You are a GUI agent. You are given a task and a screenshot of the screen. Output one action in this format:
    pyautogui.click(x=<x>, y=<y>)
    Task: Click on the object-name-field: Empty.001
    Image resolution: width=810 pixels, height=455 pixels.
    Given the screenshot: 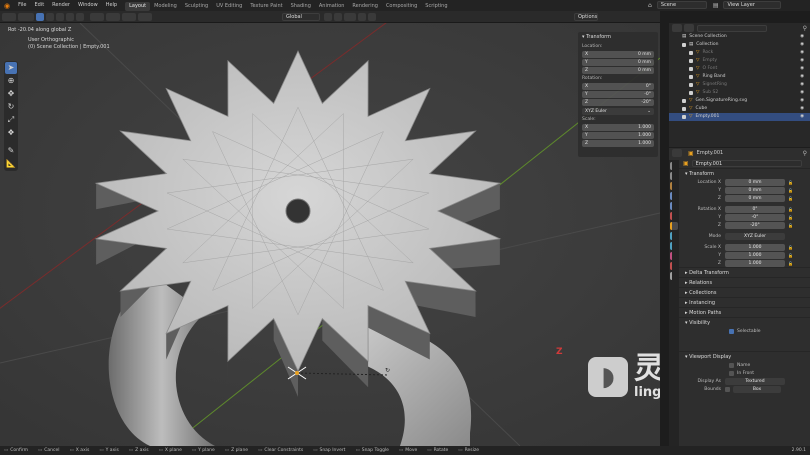 What is the action you would take?
    pyautogui.click(x=746, y=163)
    